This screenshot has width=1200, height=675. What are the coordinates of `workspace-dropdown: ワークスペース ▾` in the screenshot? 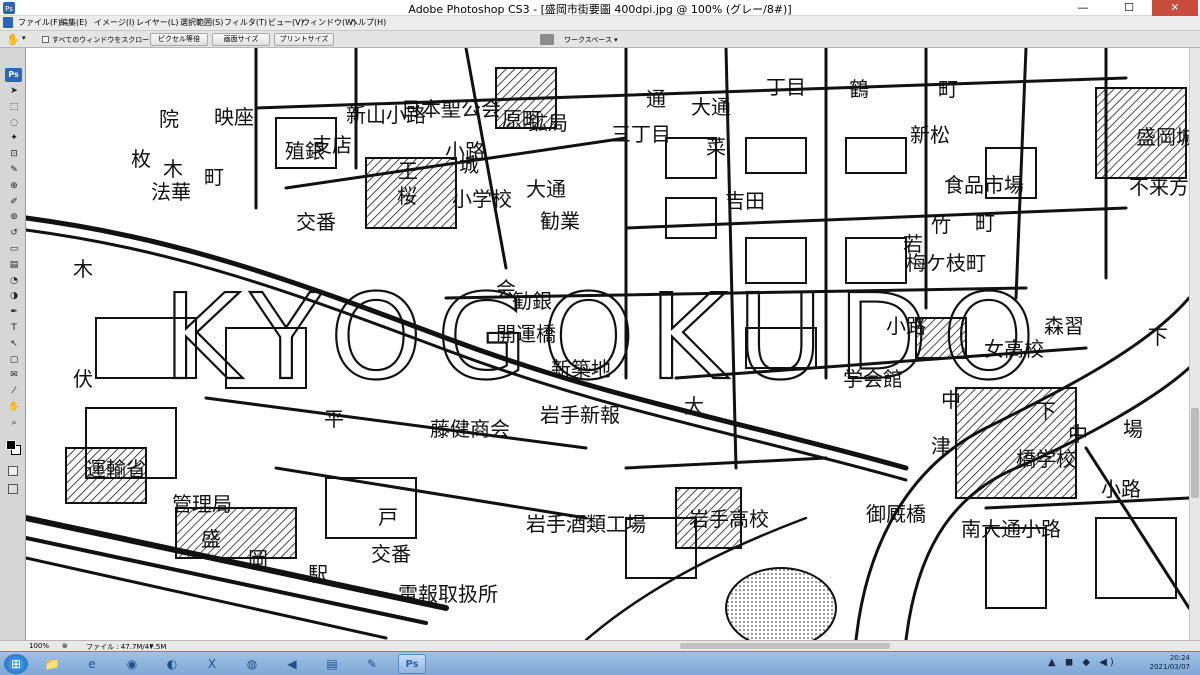 It's located at (591, 40).